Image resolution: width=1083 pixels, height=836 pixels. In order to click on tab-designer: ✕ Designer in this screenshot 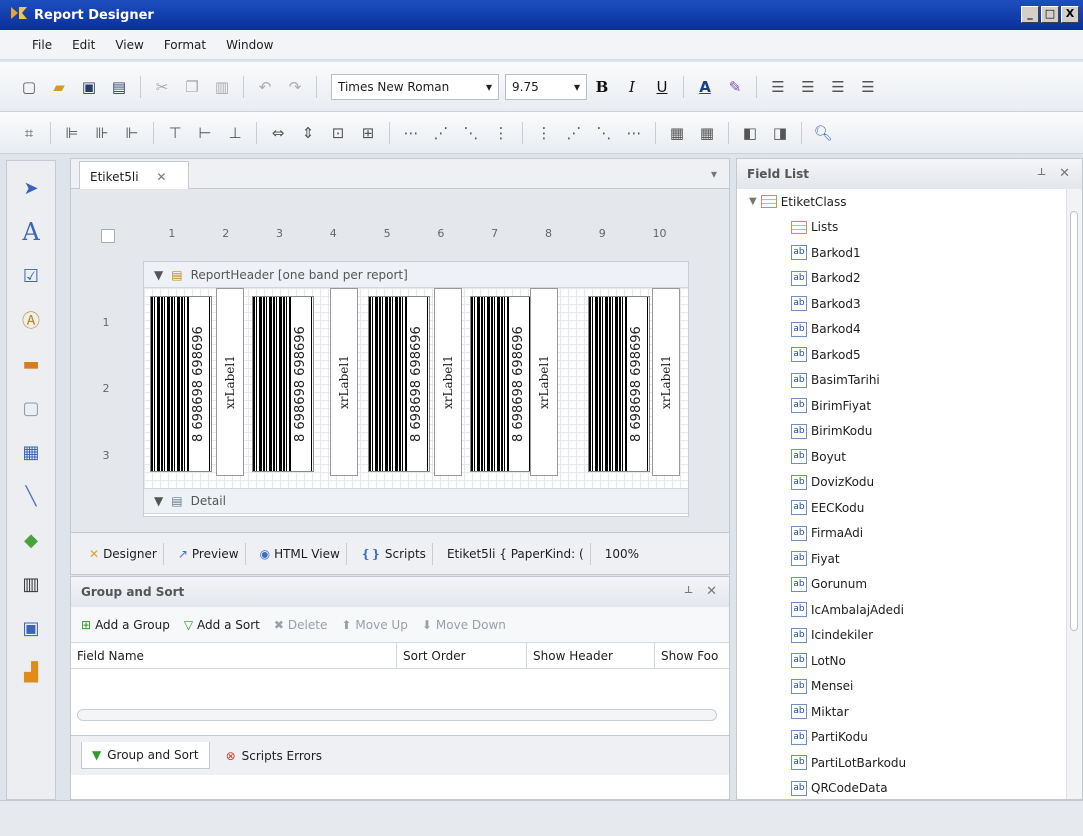, I will do `click(123, 553)`.